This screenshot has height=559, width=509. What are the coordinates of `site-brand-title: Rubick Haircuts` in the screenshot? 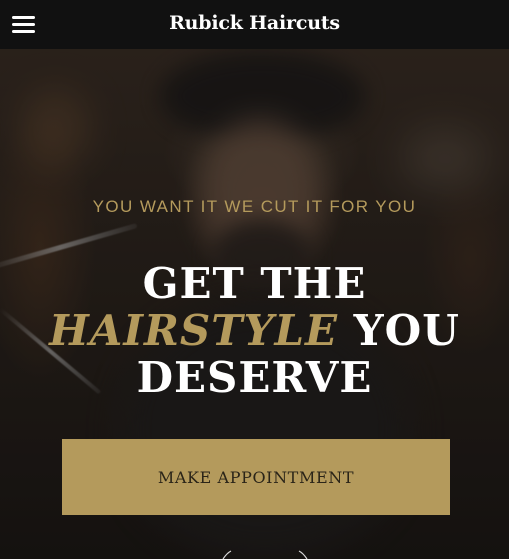 It's located at (254, 23).